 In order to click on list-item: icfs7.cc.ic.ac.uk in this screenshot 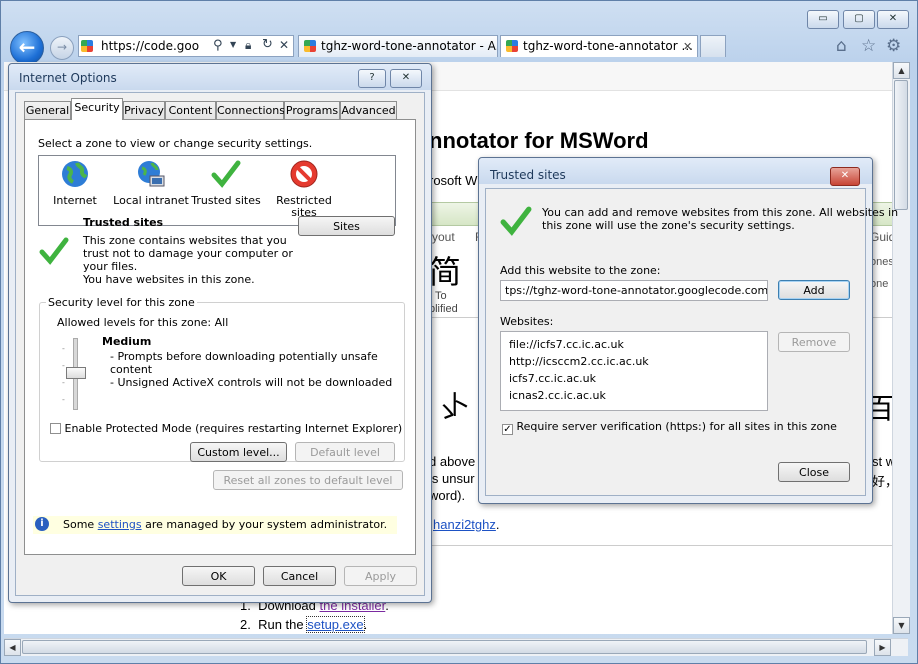, I will do `click(579, 378)`.